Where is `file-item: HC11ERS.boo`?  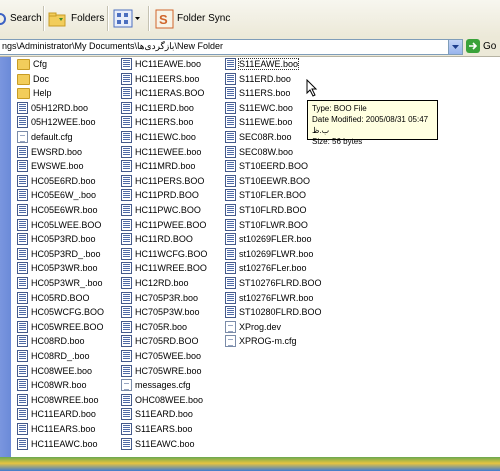
file-item: HC11ERS.boo is located at coordinates (157, 122).